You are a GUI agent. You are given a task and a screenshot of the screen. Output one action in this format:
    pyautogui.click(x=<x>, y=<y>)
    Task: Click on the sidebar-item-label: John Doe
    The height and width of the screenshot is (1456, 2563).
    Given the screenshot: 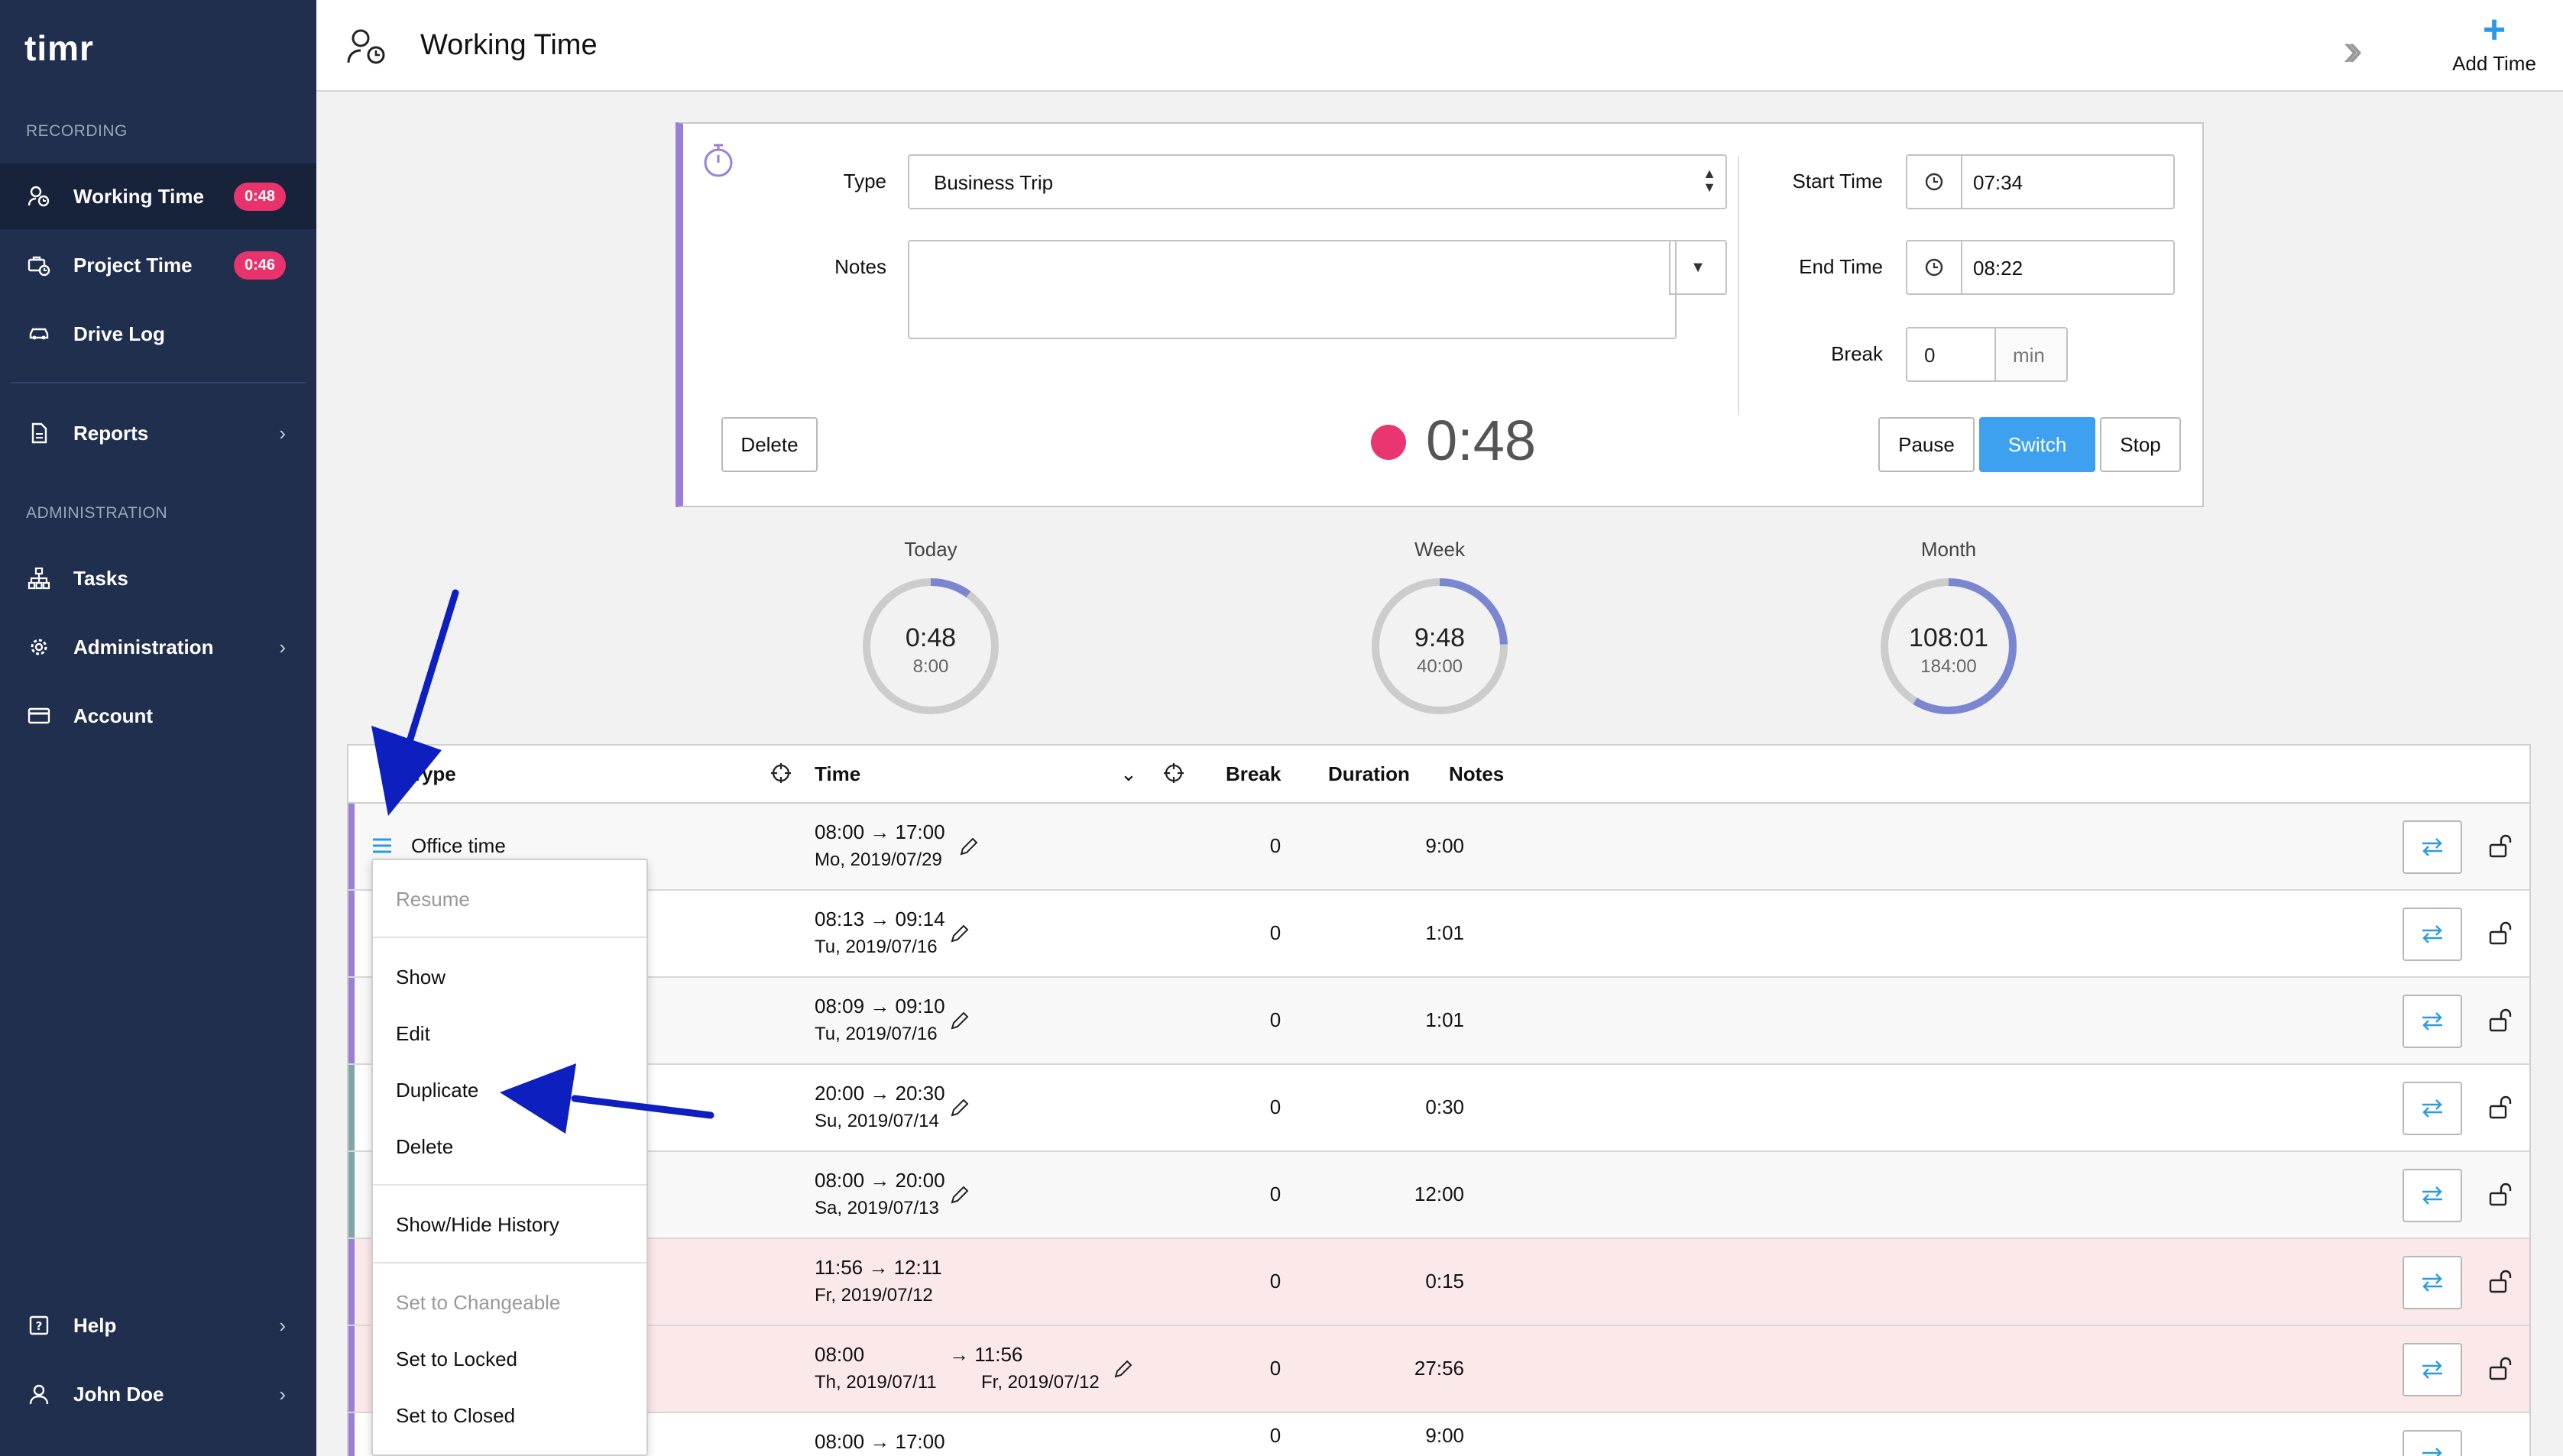 What is the action you would take?
    pyautogui.click(x=118, y=1394)
    